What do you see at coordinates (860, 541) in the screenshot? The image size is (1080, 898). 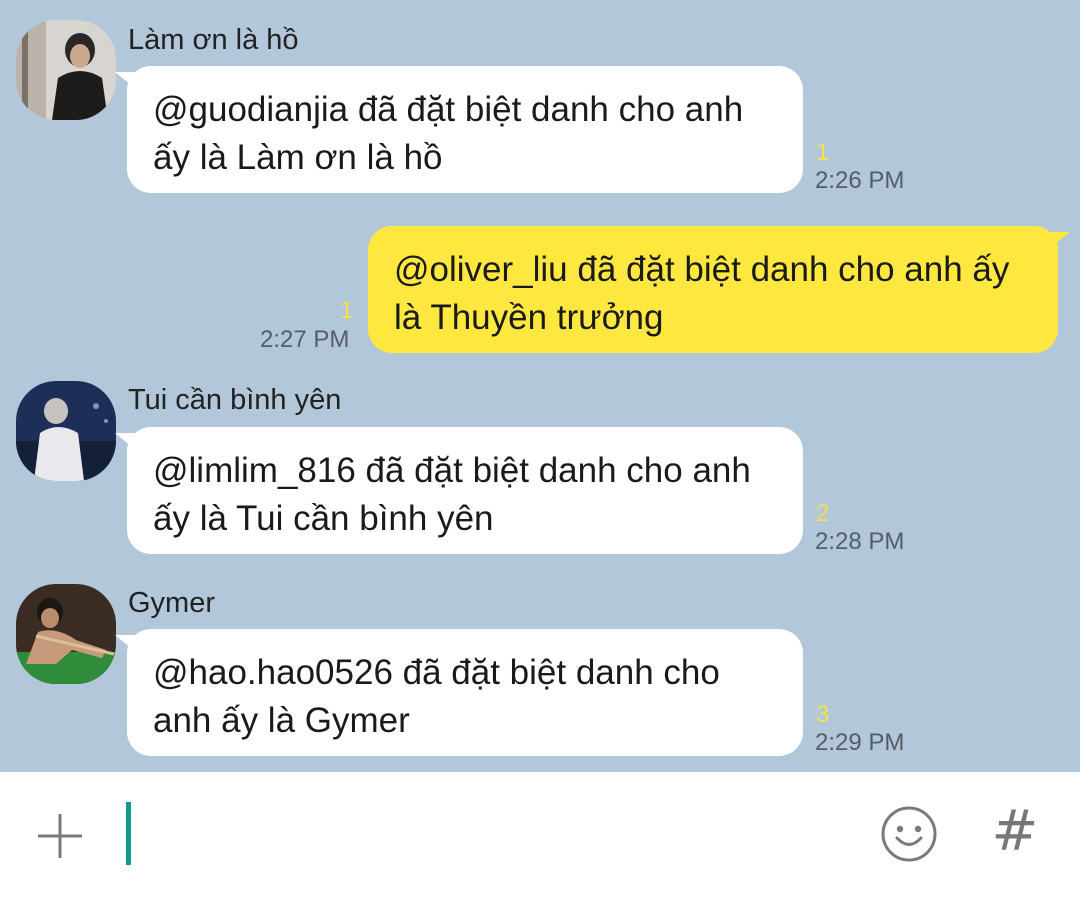 I see `message-time: 2:28 PM` at bounding box center [860, 541].